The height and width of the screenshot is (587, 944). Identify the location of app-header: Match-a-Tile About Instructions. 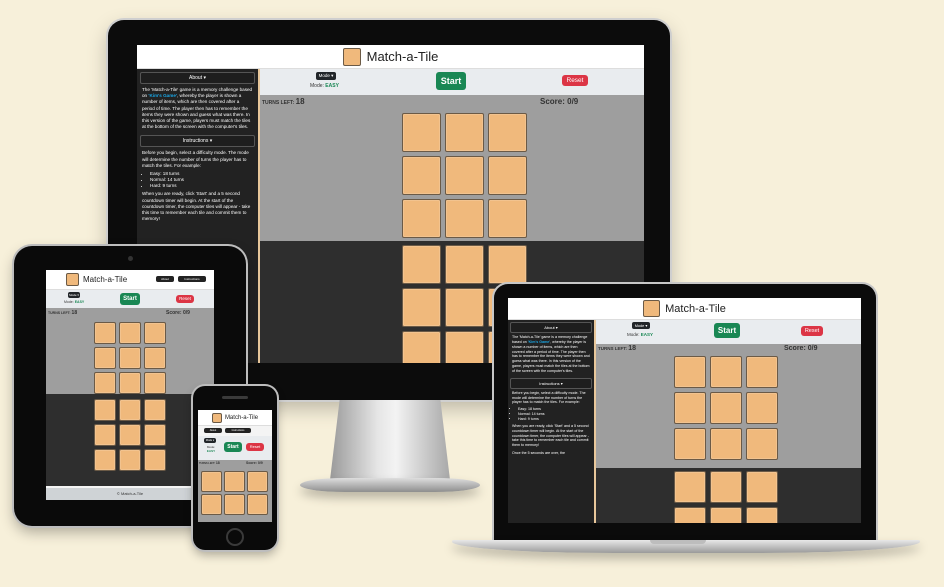
(130, 280).